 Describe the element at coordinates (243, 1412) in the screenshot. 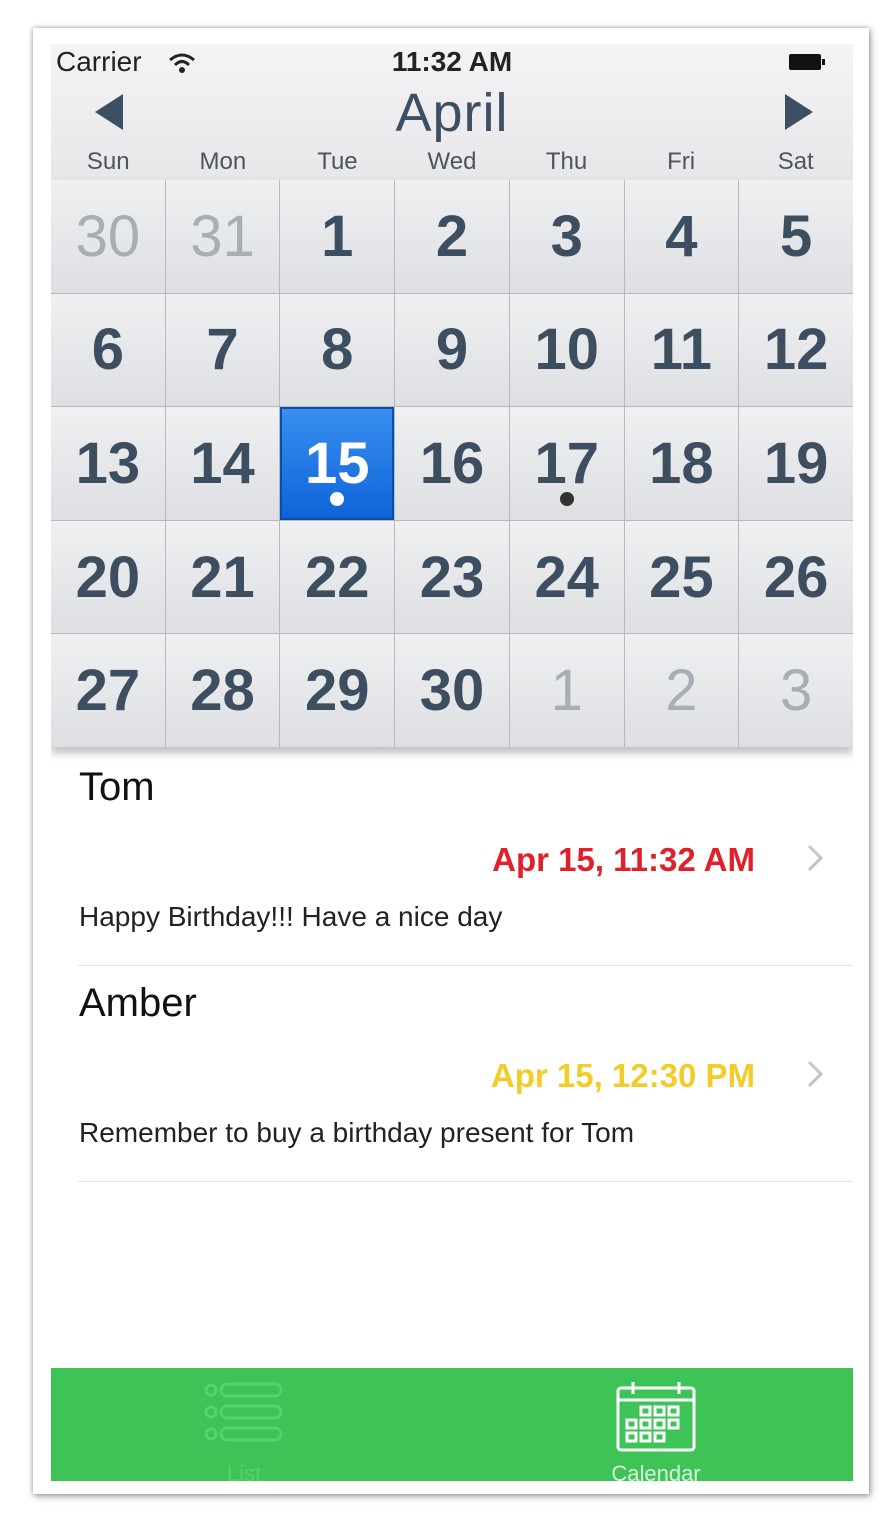

I see `list-icon` at that location.